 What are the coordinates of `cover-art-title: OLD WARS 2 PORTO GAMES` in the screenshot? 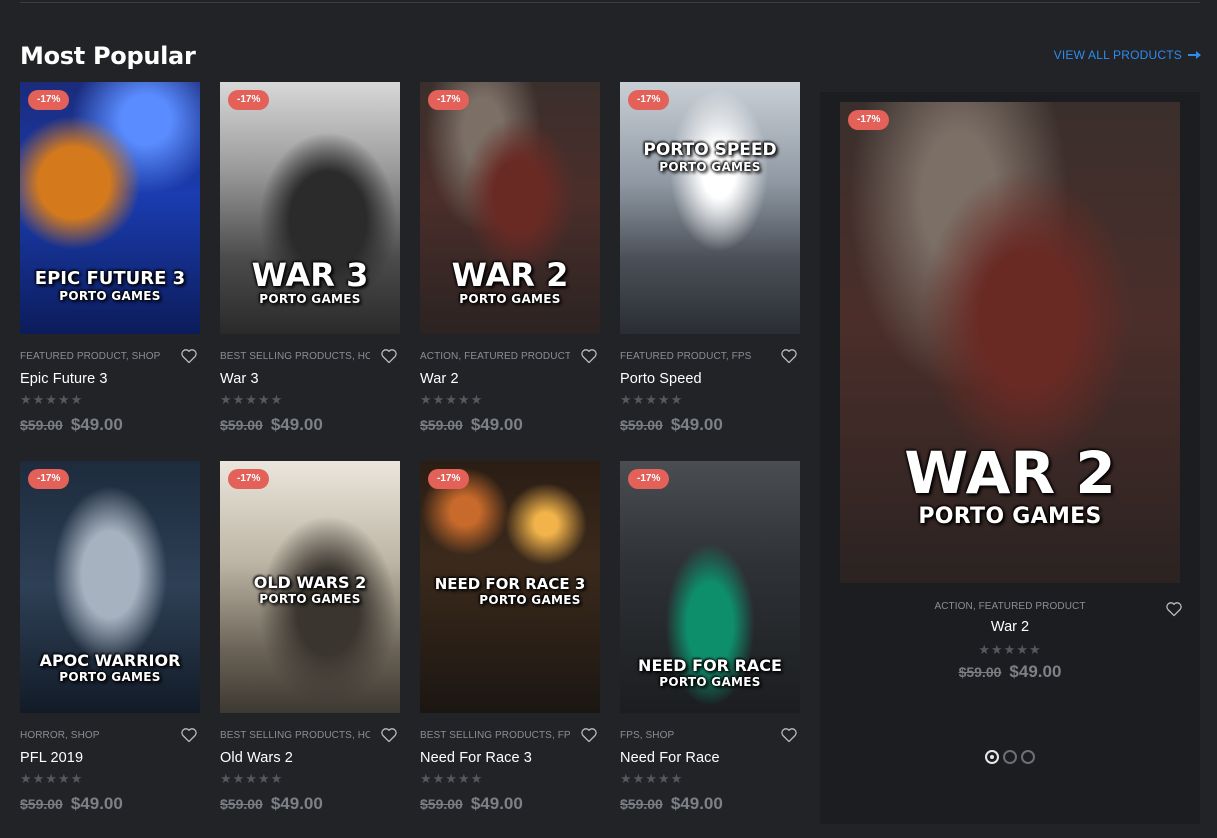 It's located at (310, 589).